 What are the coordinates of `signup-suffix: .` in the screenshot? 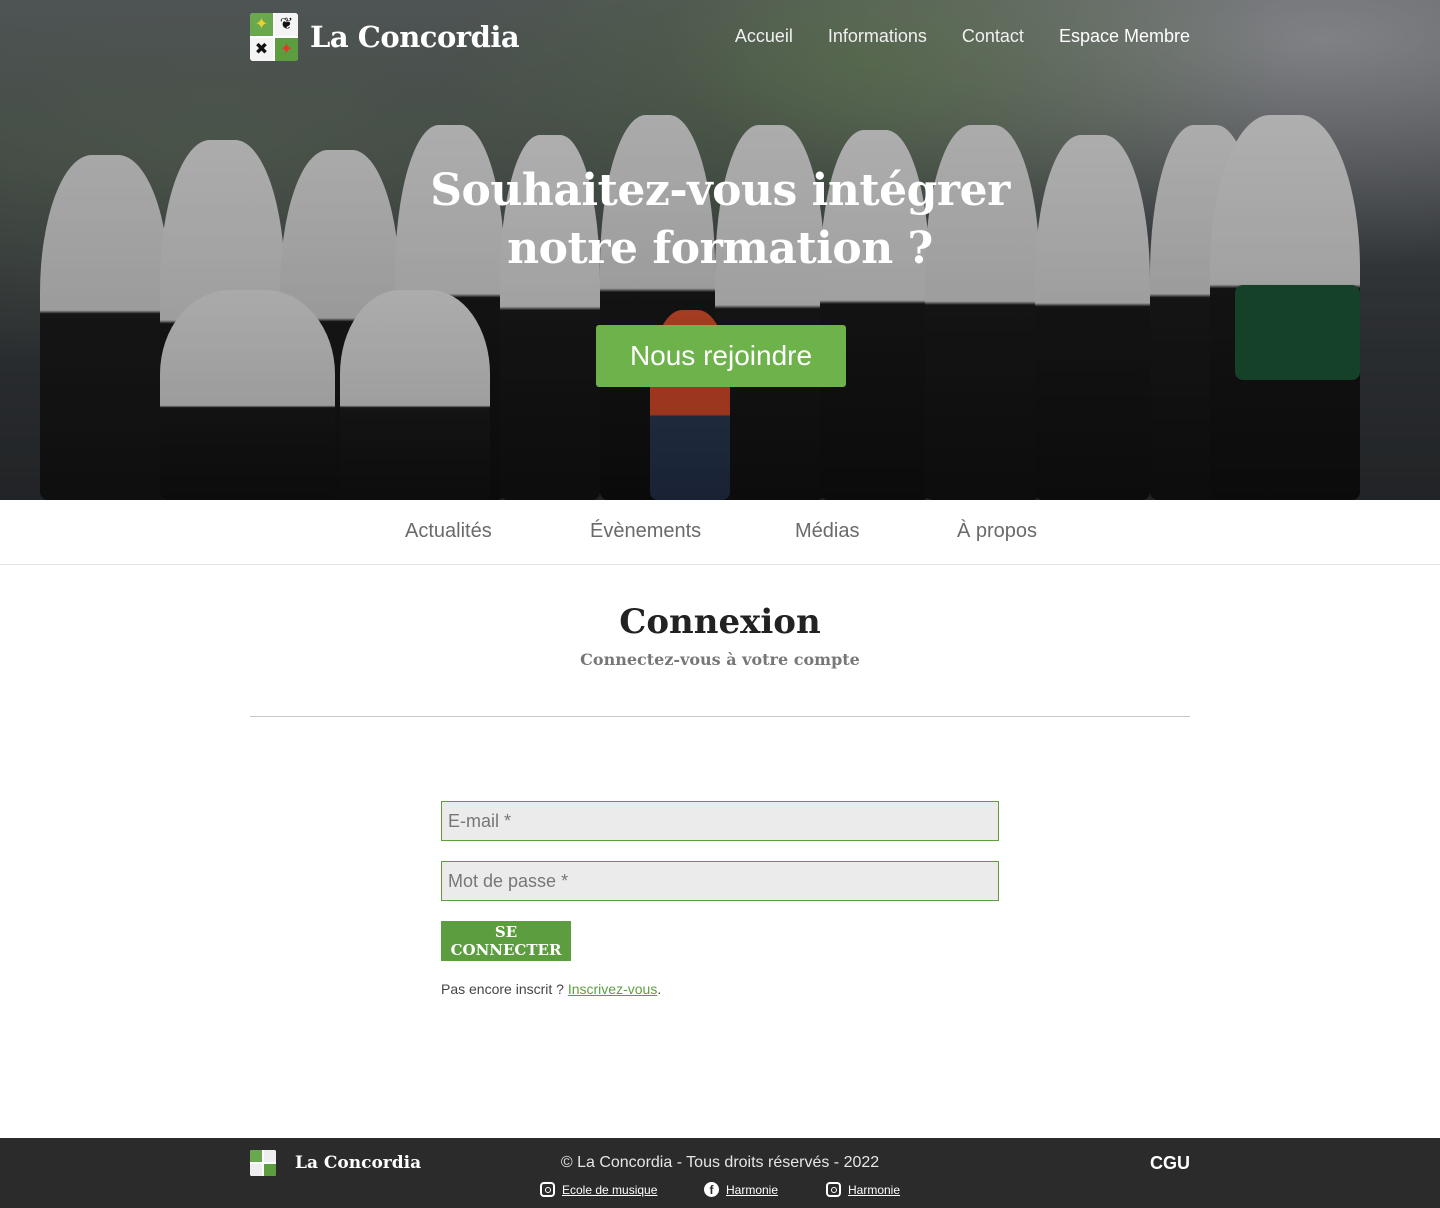 It's located at (659, 989).